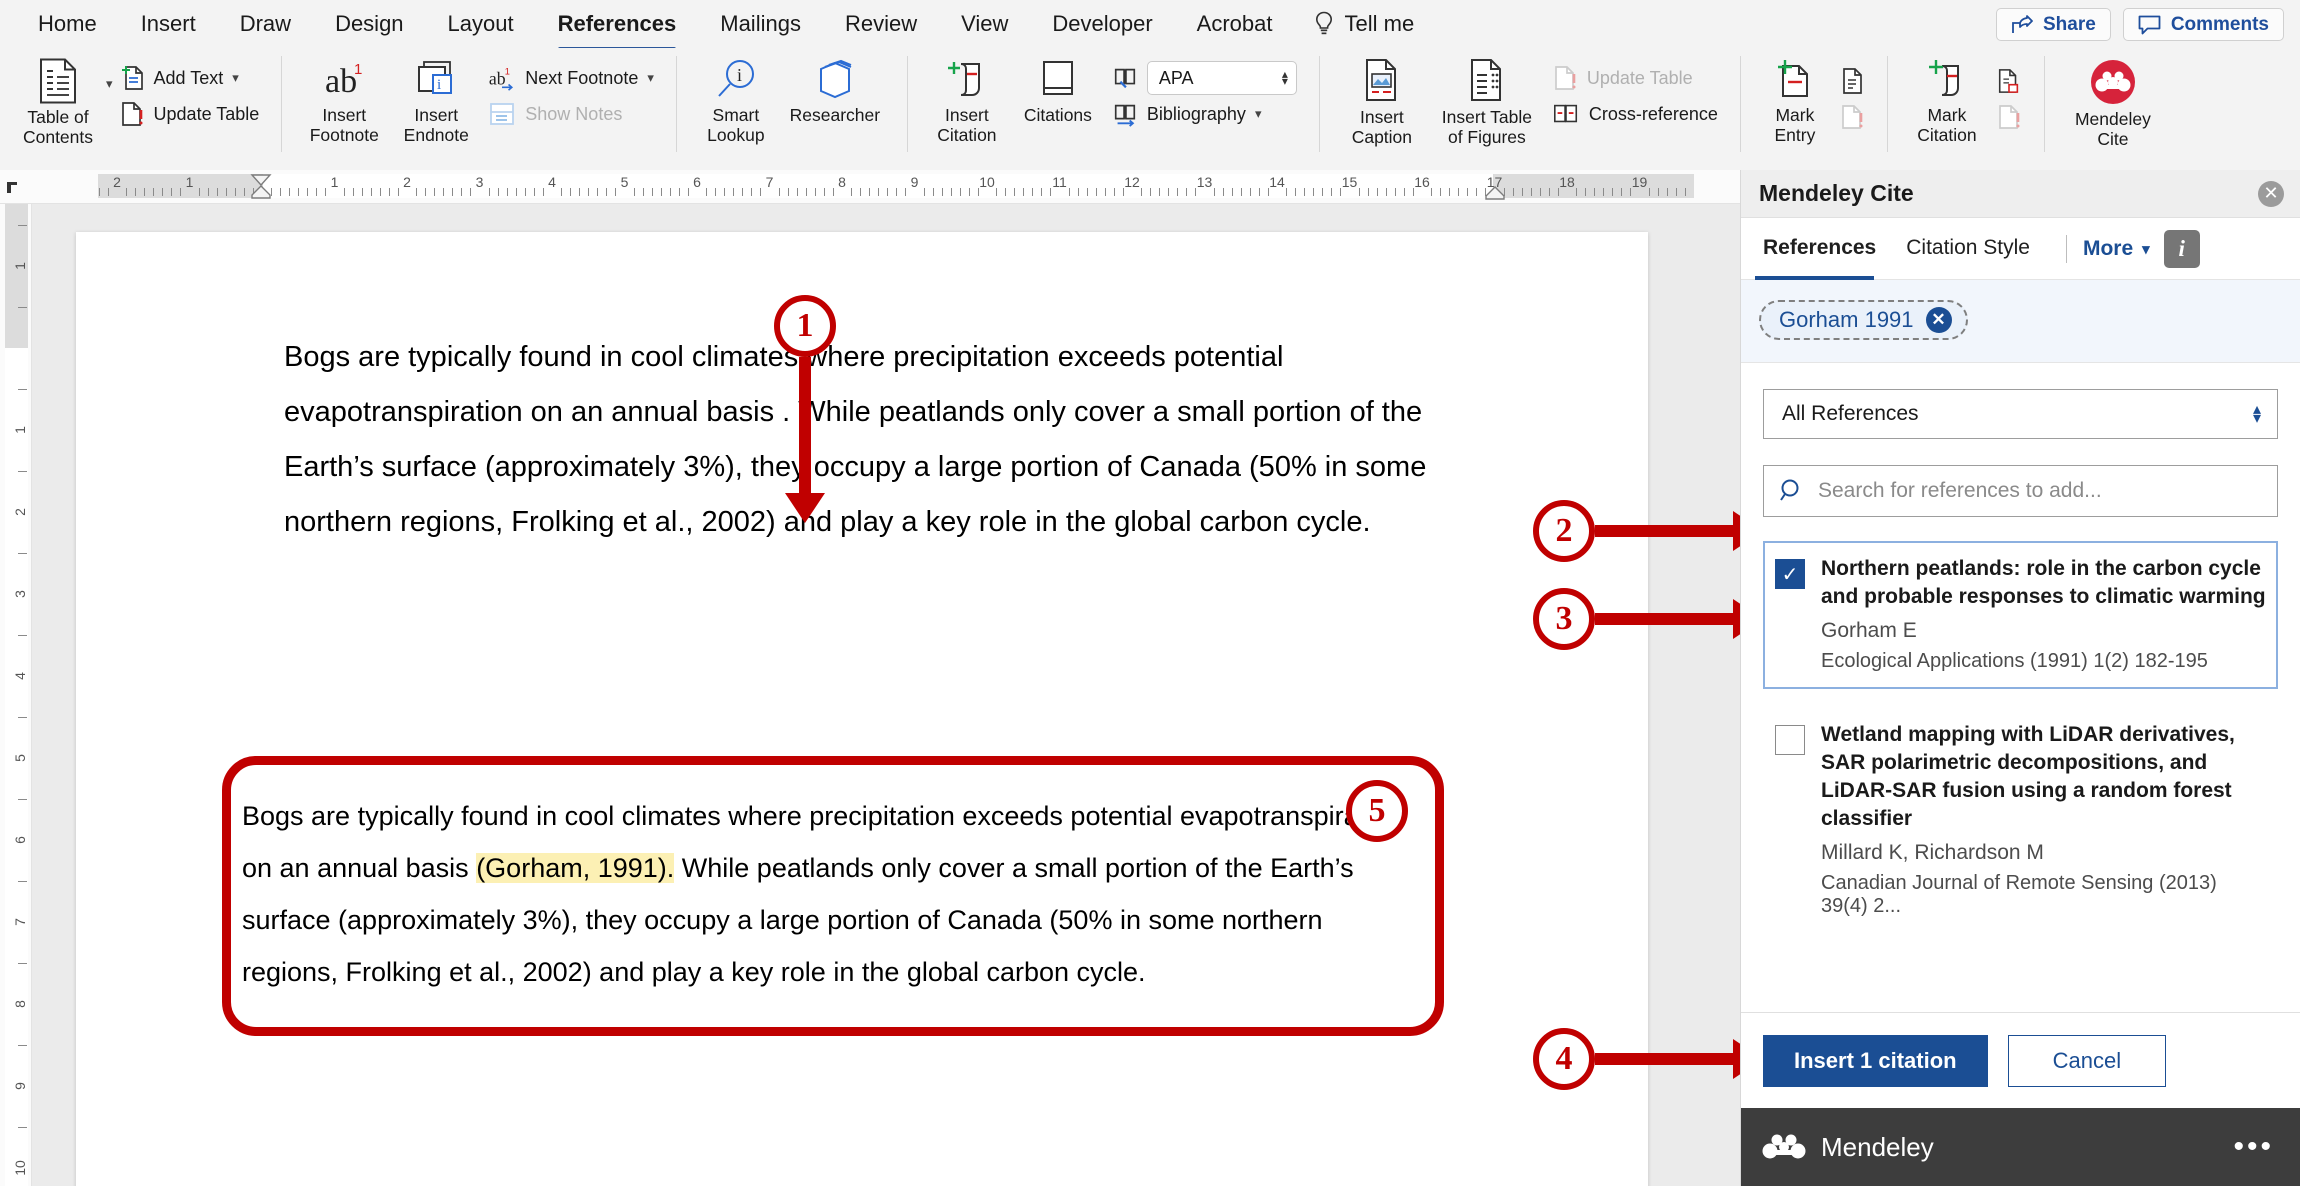 The image size is (2300, 1186). I want to click on next-footnote-button: ab 1 Next Footnote ▾, so click(571, 78).